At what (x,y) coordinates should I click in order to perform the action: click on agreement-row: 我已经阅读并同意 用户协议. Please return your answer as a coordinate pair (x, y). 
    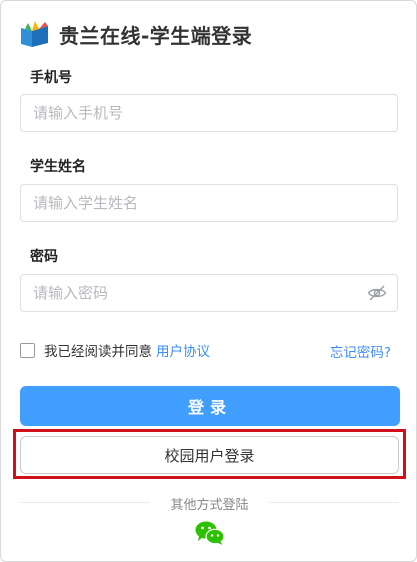
    Looking at the image, I should click on (115, 350).